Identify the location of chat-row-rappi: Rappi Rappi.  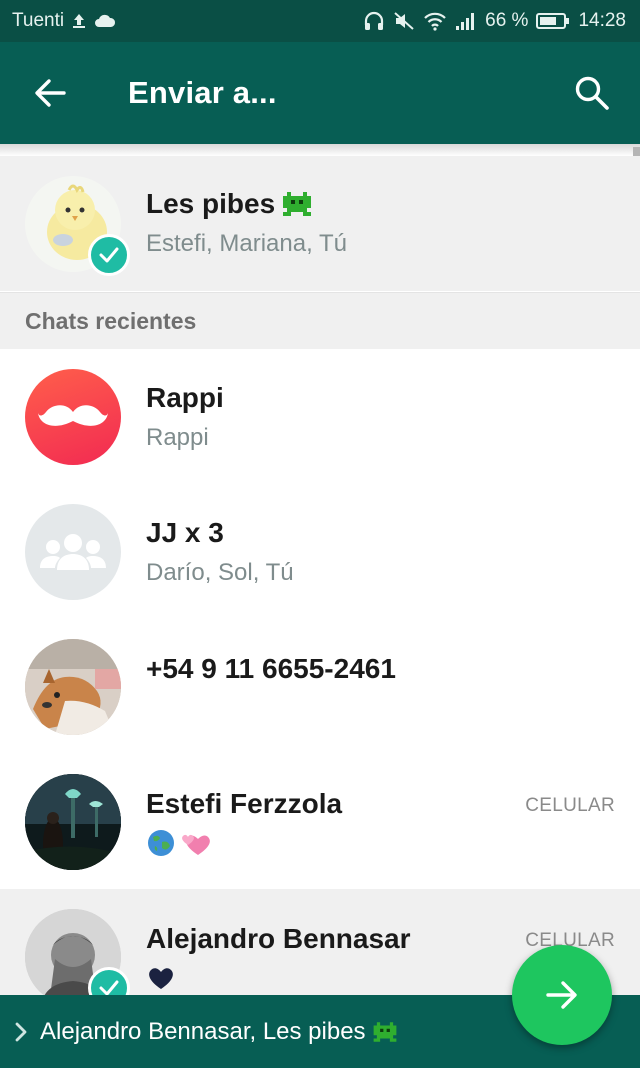
(320, 416).